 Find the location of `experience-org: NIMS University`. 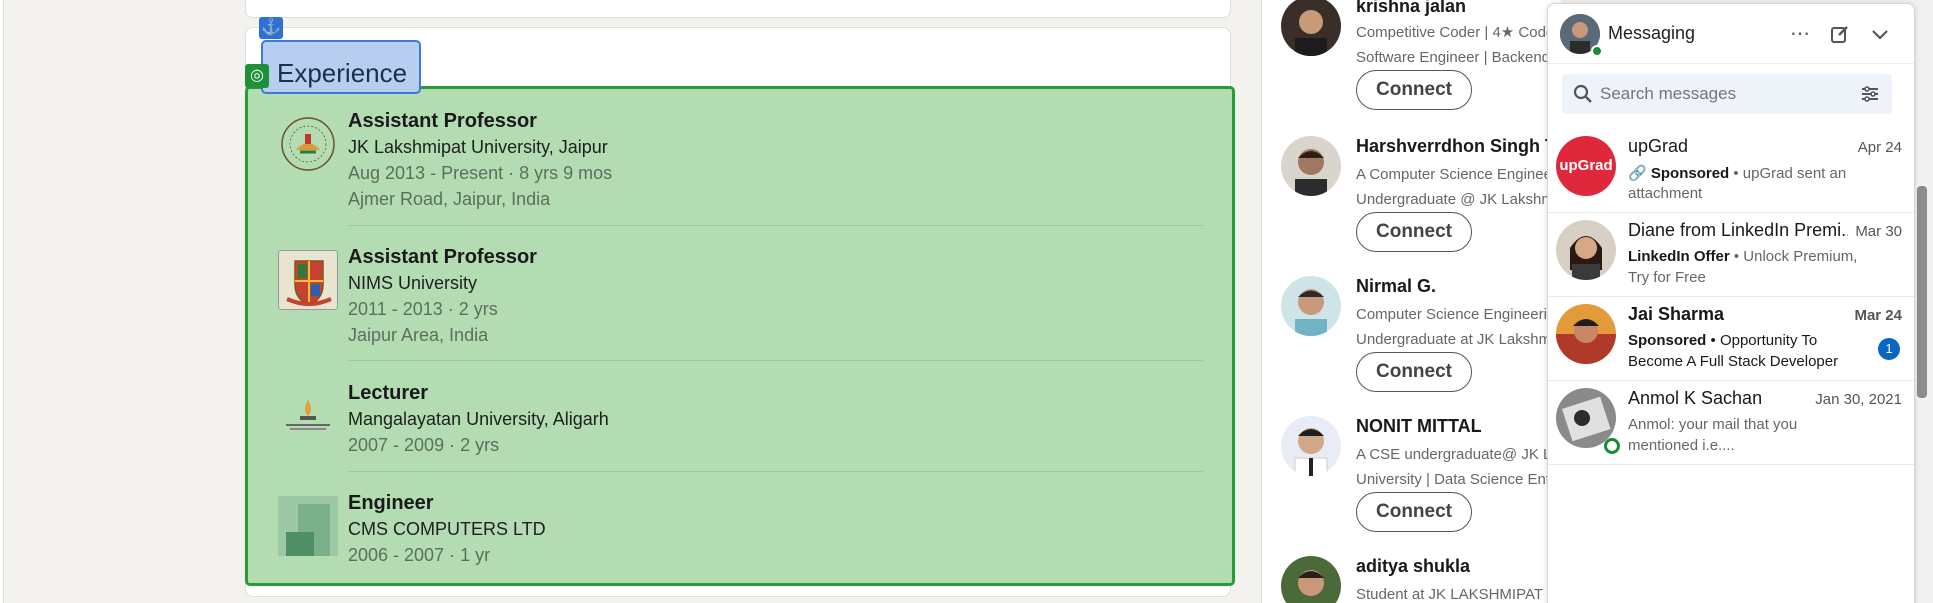

experience-org: NIMS University is located at coordinates (413, 283).